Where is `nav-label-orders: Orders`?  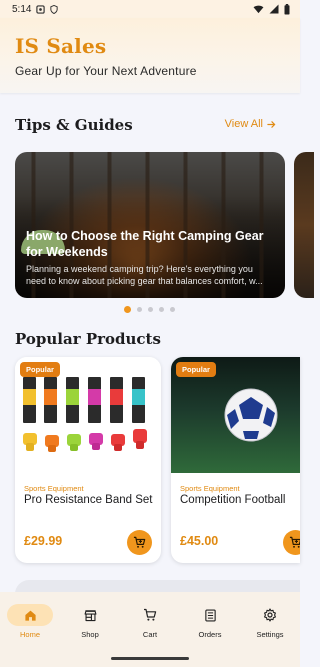 nav-label-orders: Orders is located at coordinates (210, 634).